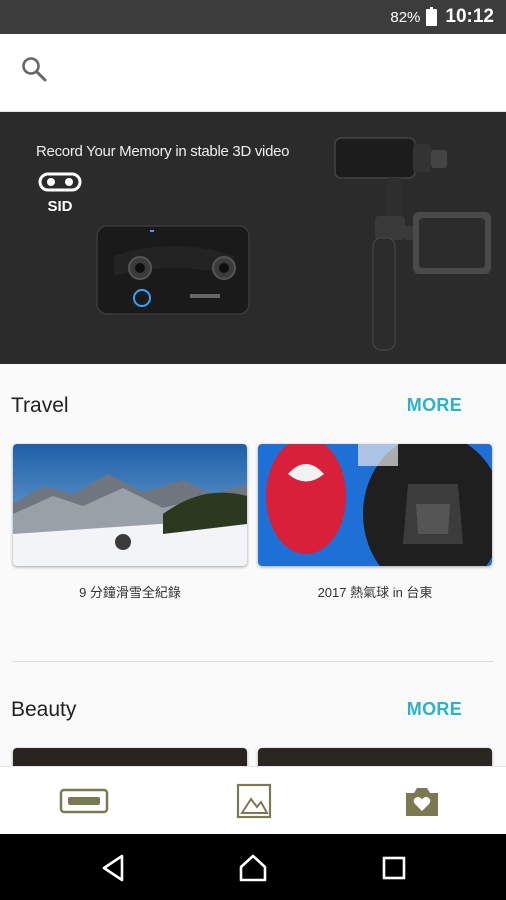  What do you see at coordinates (375, 592) in the screenshot?
I see `video-caption: 2017 熱氣球 in 台東` at bounding box center [375, 592].